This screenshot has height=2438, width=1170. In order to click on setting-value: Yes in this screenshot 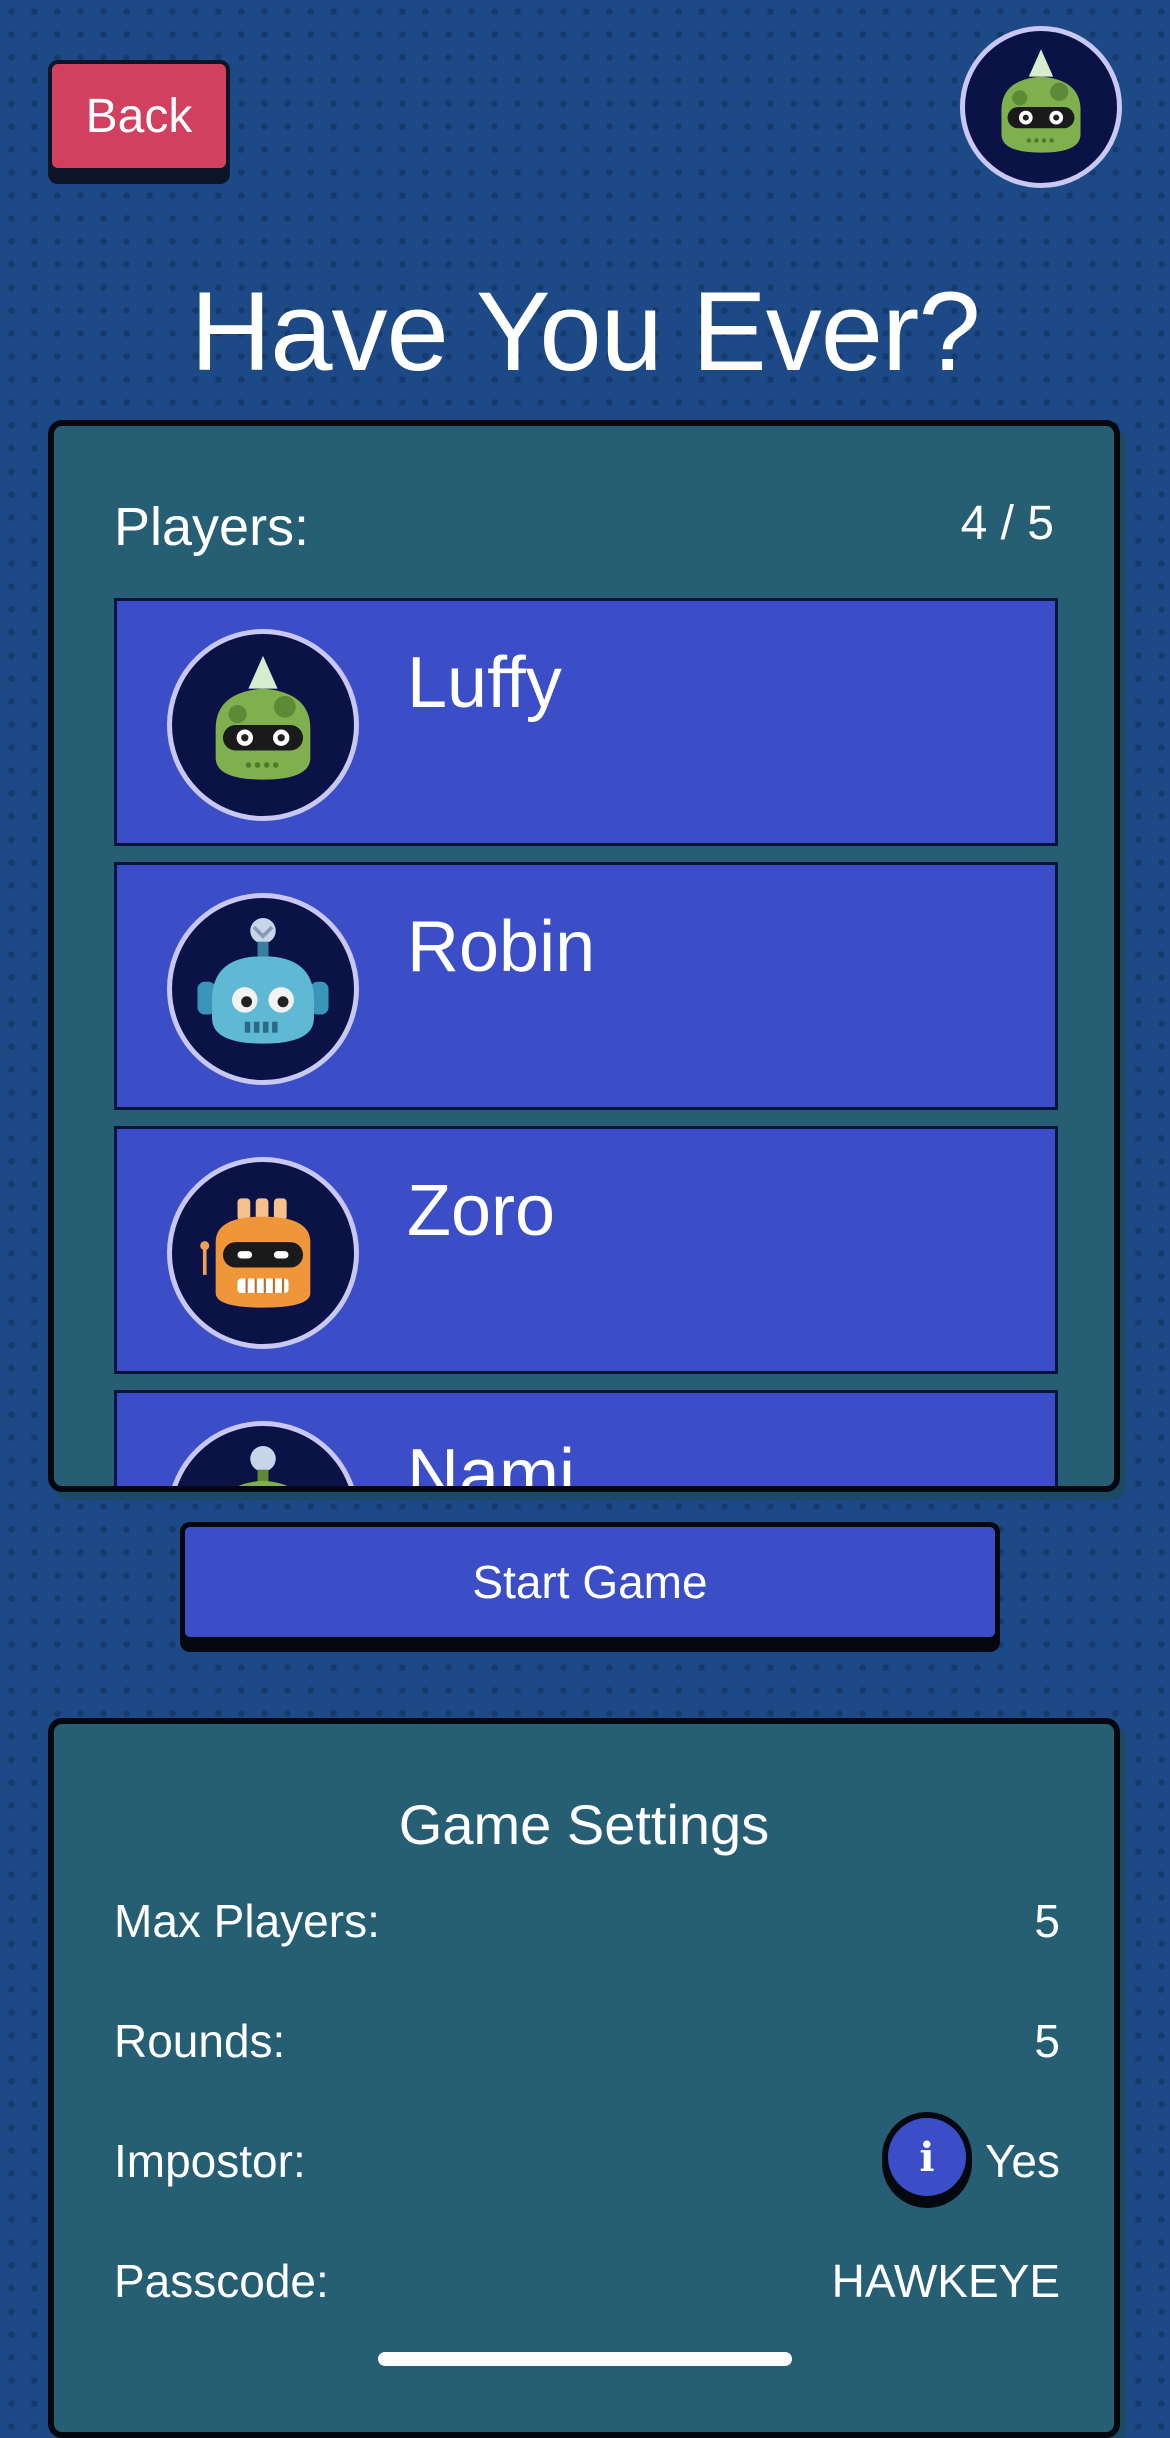, I will do `click(1022, 2161)`.